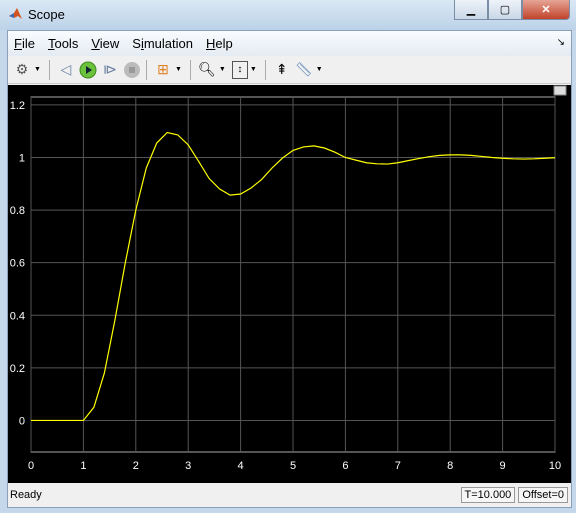 This screenshot has height=513, width=576. I want to click on matlab-logo-icon, so click(15, 13).